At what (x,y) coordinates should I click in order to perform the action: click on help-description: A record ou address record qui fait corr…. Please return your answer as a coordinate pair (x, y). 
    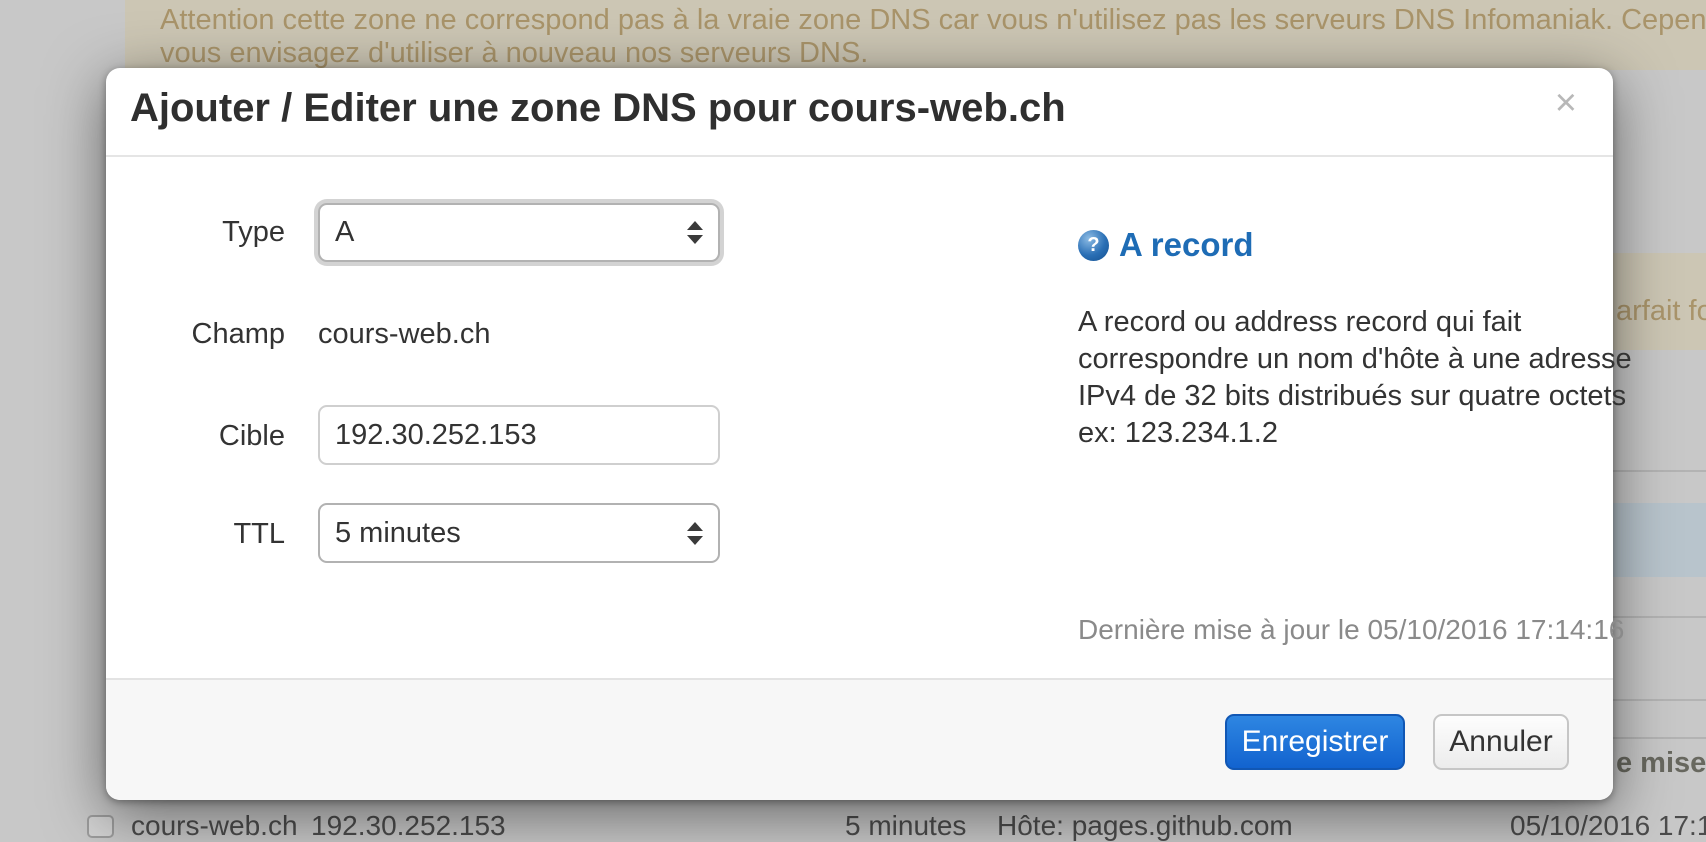
    Looking at the image, I should click on (1355, 378).